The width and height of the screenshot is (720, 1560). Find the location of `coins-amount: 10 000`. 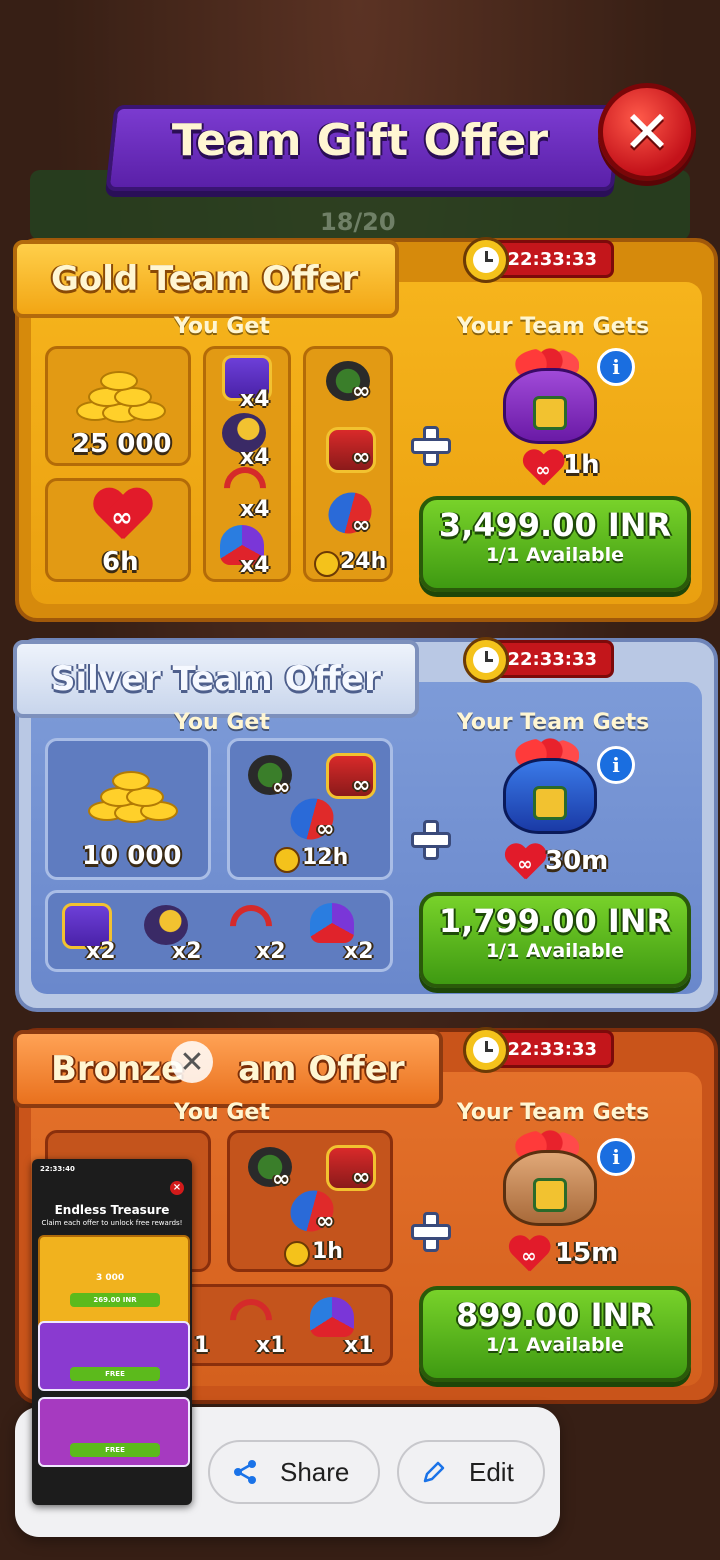

coins-amount: 10 000 is located at coordinates (132, 856).